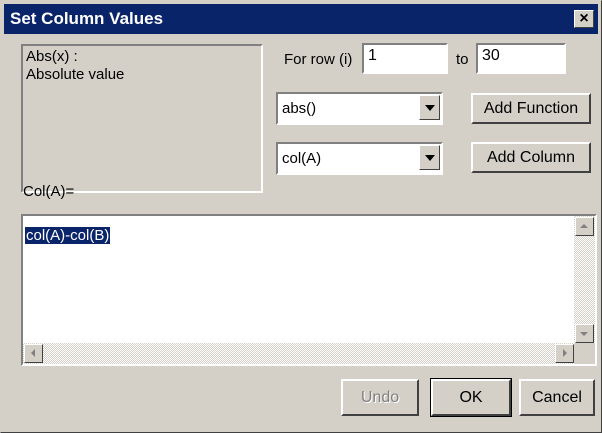  Describe the element at coordinates (359, 108) in the screenshot. I see `function-select: abs()` at that location.